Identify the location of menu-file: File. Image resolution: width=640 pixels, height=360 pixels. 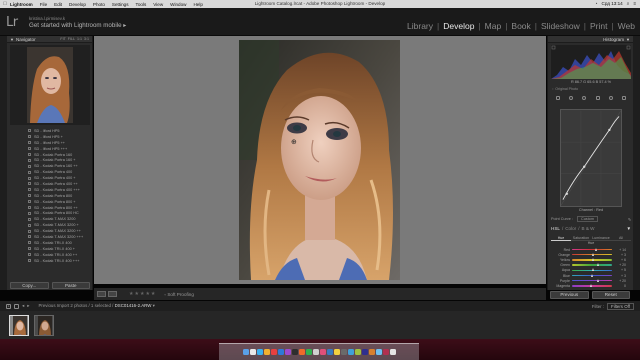
(43, 4).